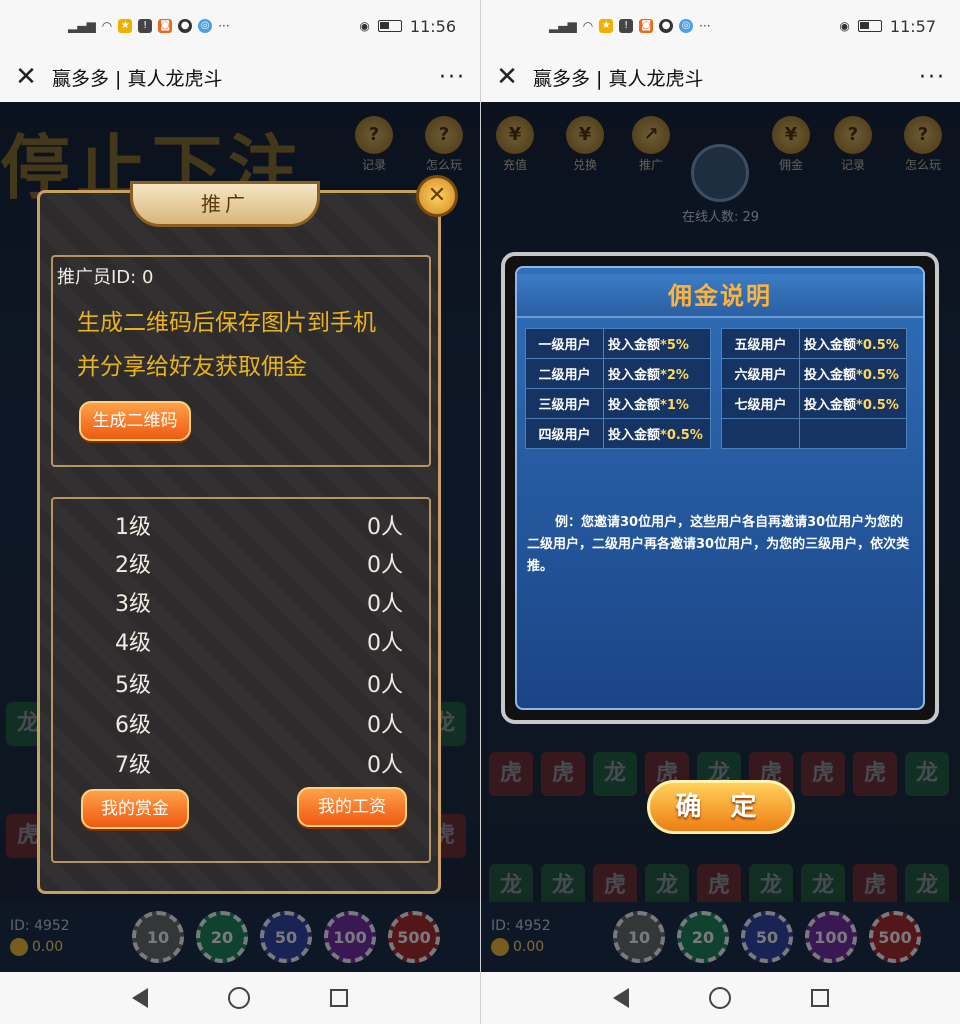 The width and height of the screenshot is (960, 1024). Describe the element at coordinates (240, 26) in the screenshot. I see `status-bar: ▂▄▆ ◠ ★ ! ◙ ● ◎ ··· ◉ 11:56` at that location.